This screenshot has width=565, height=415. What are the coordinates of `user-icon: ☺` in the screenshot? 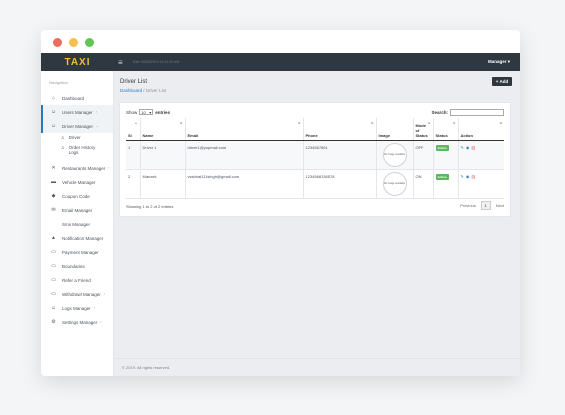 It's located at (53, 308).